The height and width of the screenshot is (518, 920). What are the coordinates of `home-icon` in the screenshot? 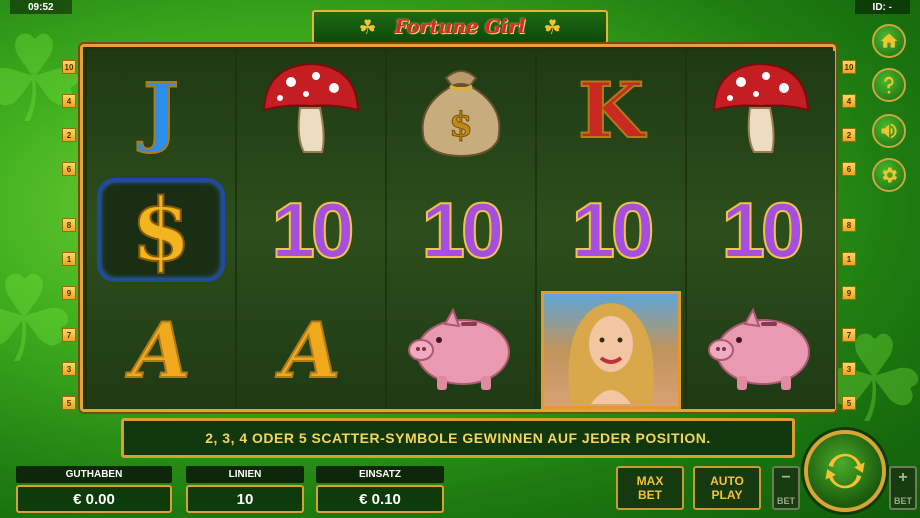 It's located at (889, 40).